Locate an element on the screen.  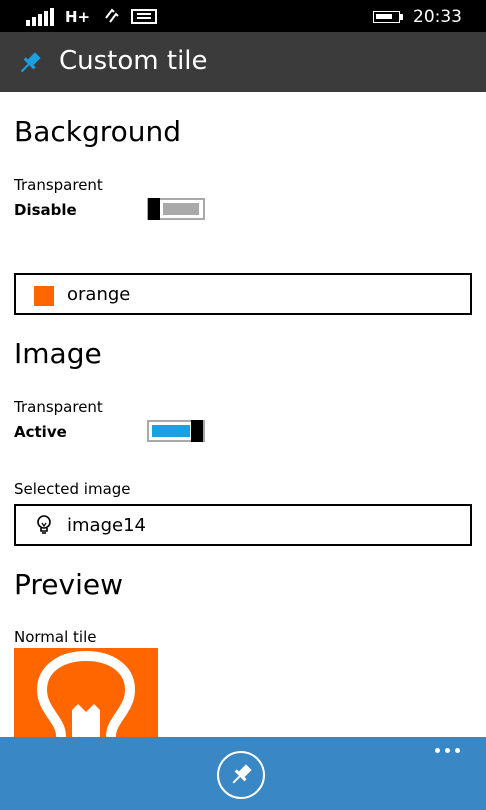
color-swatch is located at coordinates (44, 296).